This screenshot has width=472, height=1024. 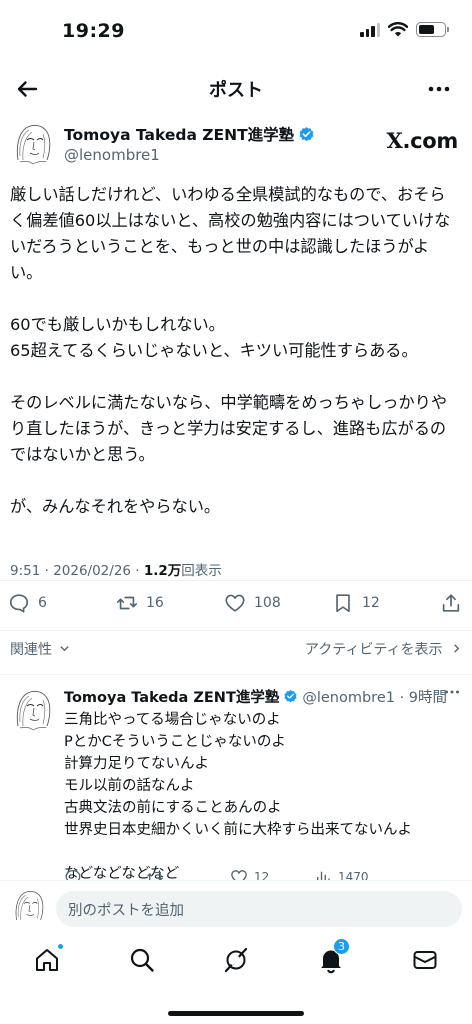 What do you see at coordinates (353, 875) in the screenshot?
I see `reply-view-count: 1470` at bounding box center [353, 875].